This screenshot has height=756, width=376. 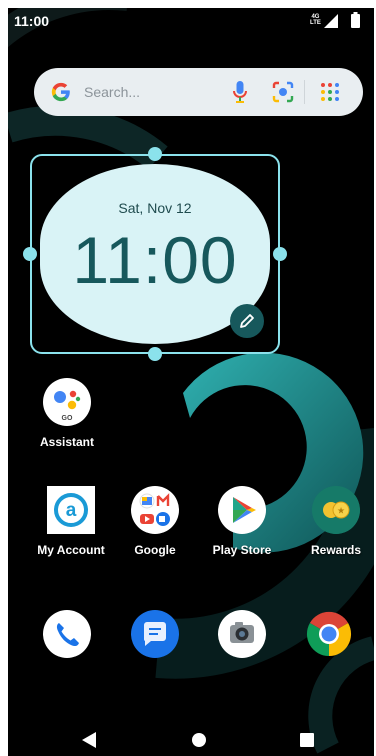 I want to click on dock-phone, so click(x=67, y=634).